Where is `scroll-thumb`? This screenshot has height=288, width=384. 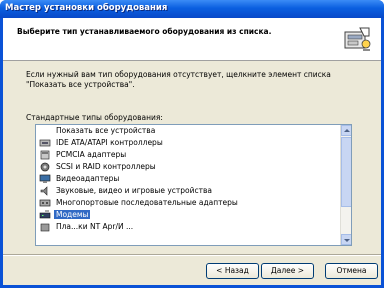 scroll-thumb is located at coordinates (346, 172).